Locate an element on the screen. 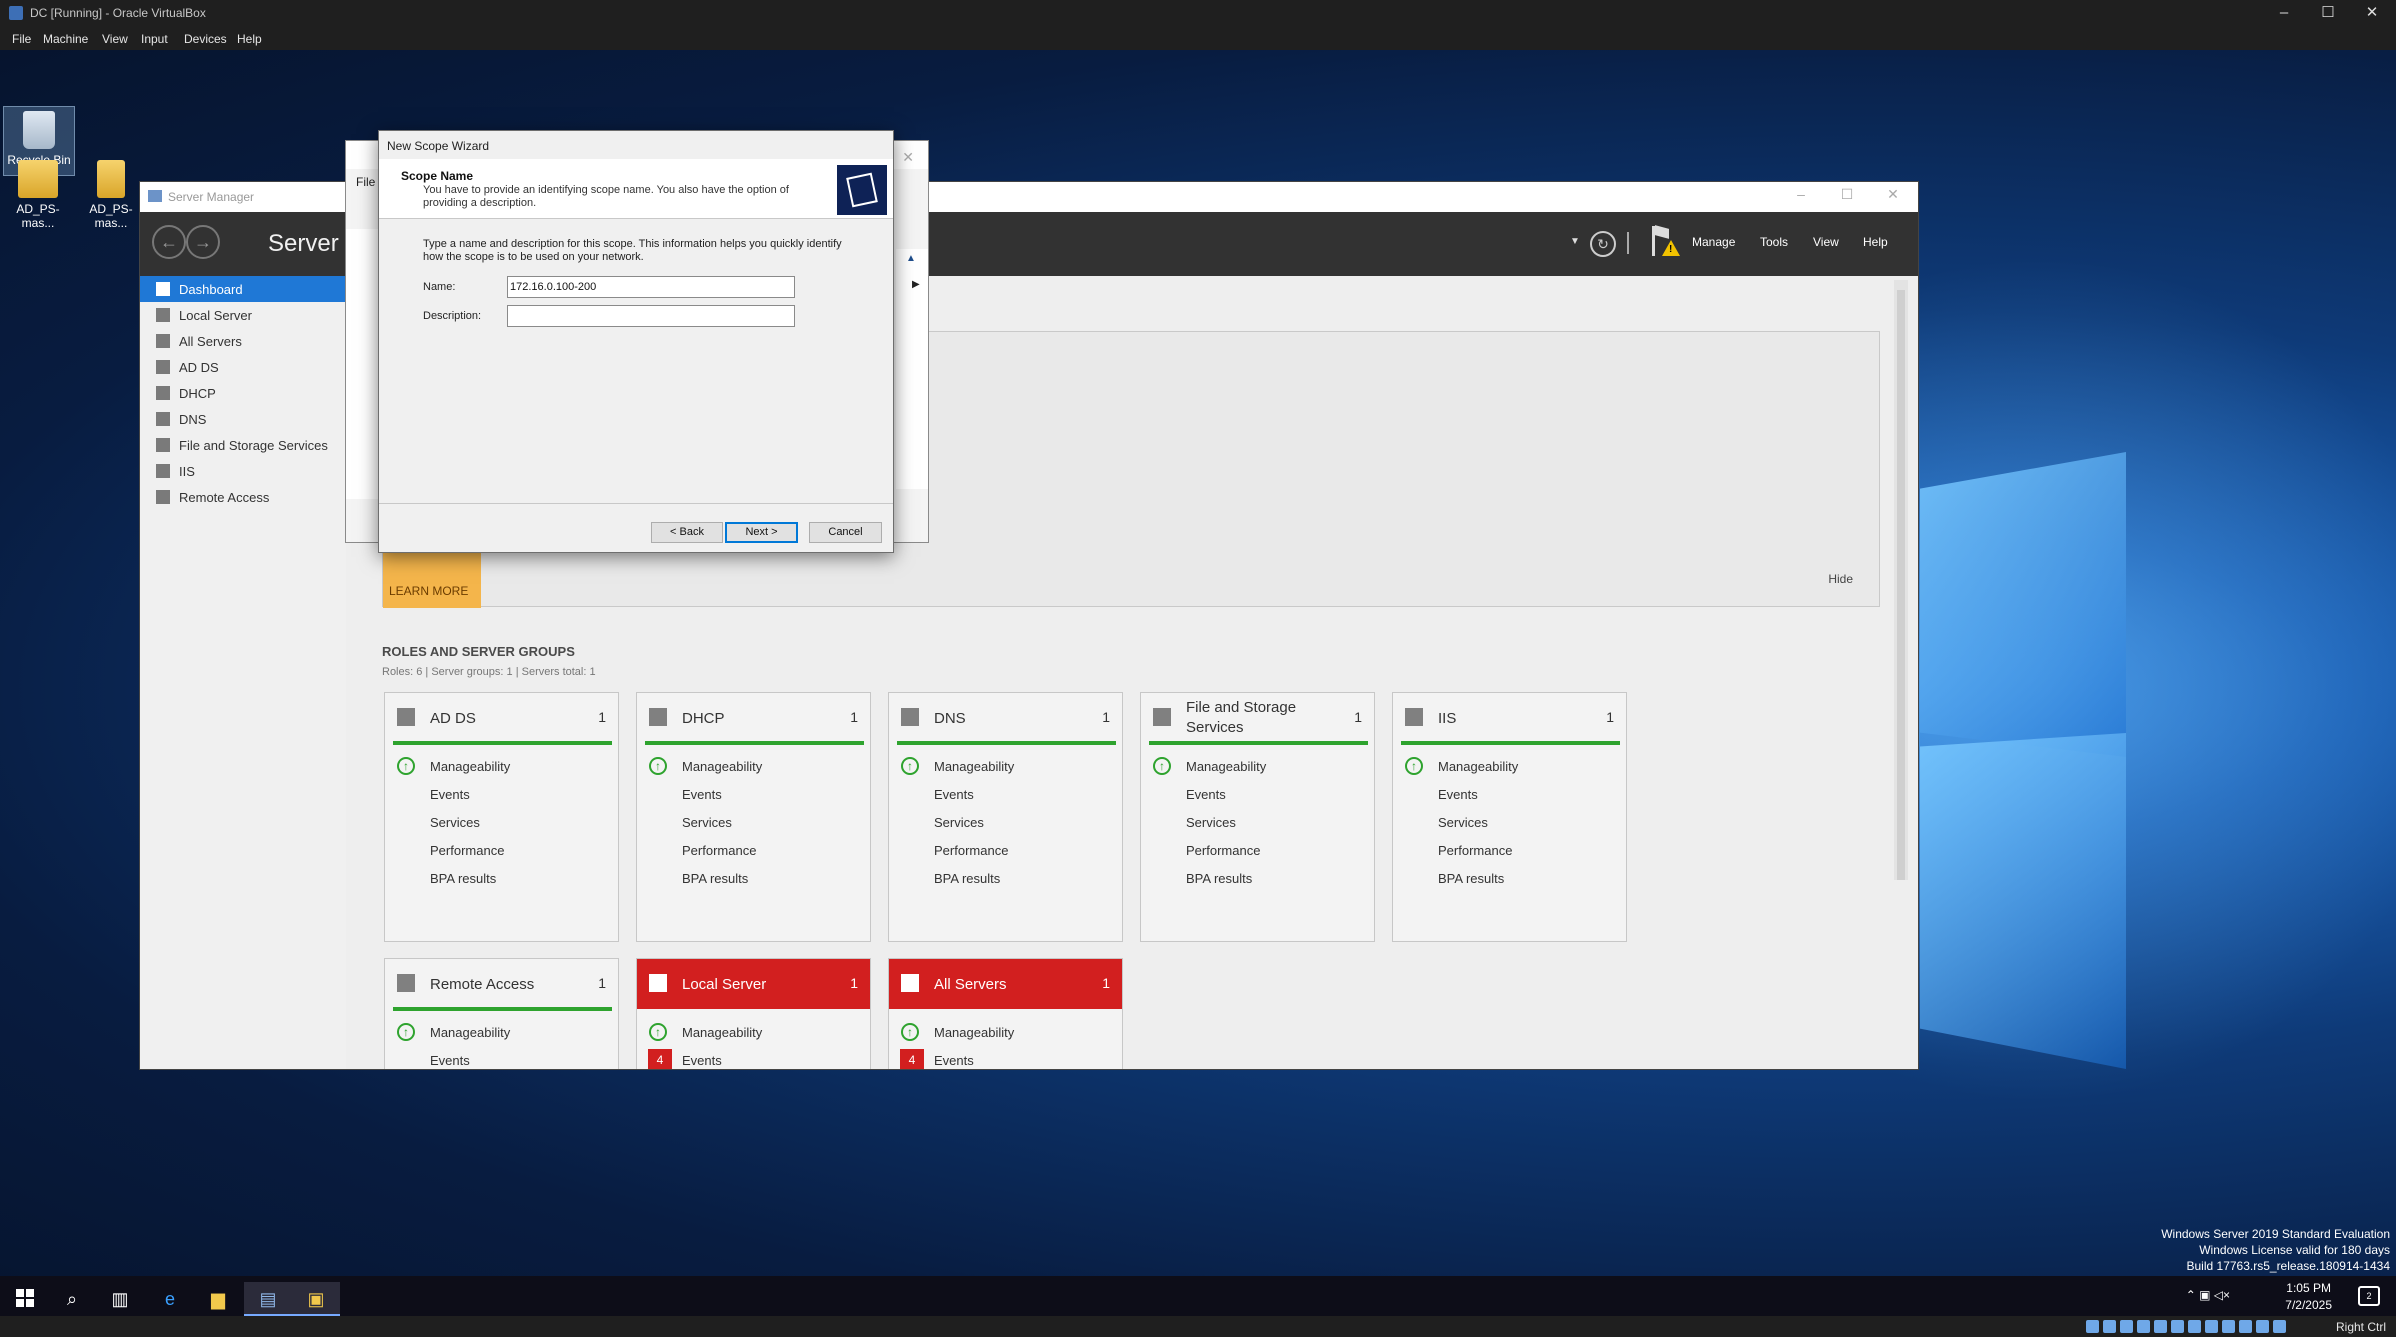 The width and height of the screenshot is (2396, 1337). forward-icon: → is located at coordinates (203, 242).